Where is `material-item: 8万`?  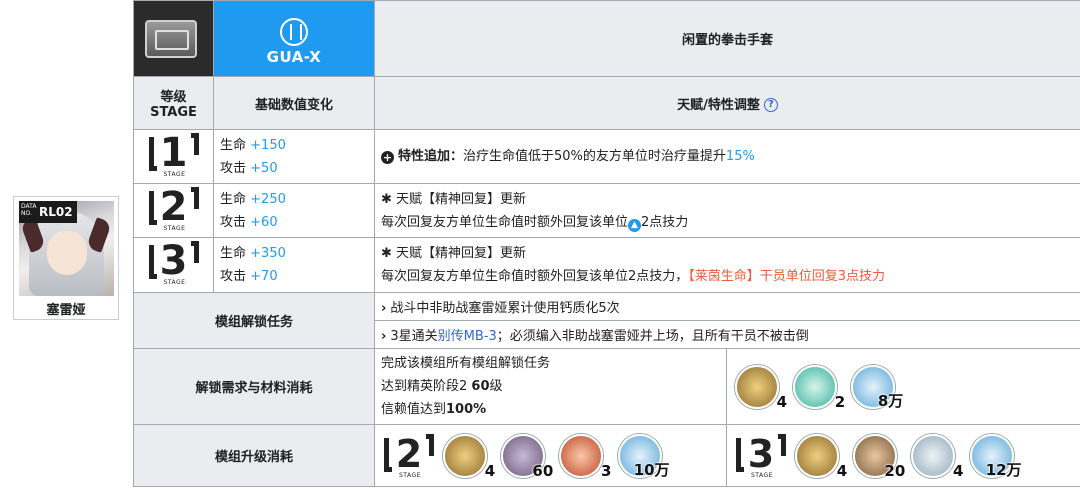
material-item: 8万 is located at coordinates (876, 387).